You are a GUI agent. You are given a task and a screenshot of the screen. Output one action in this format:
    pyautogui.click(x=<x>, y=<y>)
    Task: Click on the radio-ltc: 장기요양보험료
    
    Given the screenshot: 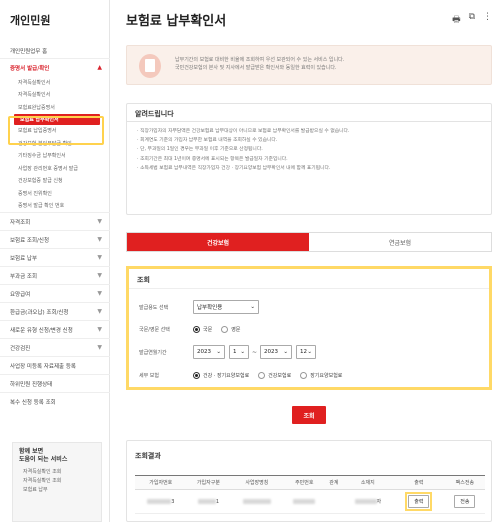 What is the action you would take?
    pyautogui.click(x=321, y=375)
    